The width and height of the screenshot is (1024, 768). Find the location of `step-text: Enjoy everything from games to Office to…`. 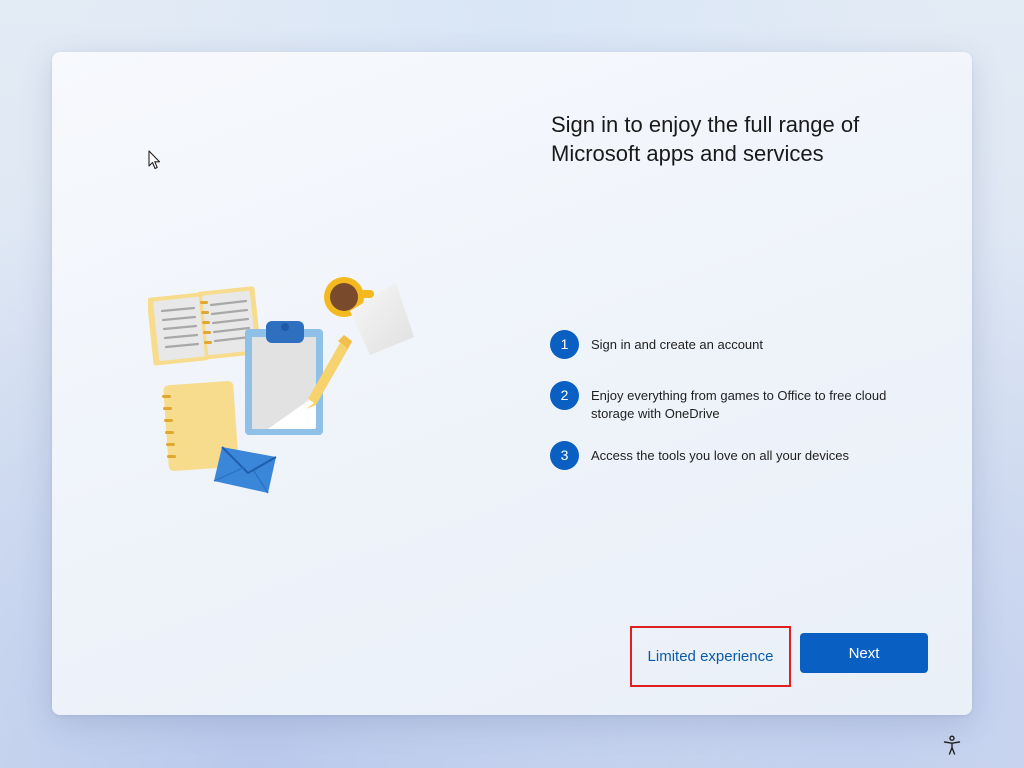

step-text: Enjoy everything from games to Office to… is located at coordinates (739, 404).